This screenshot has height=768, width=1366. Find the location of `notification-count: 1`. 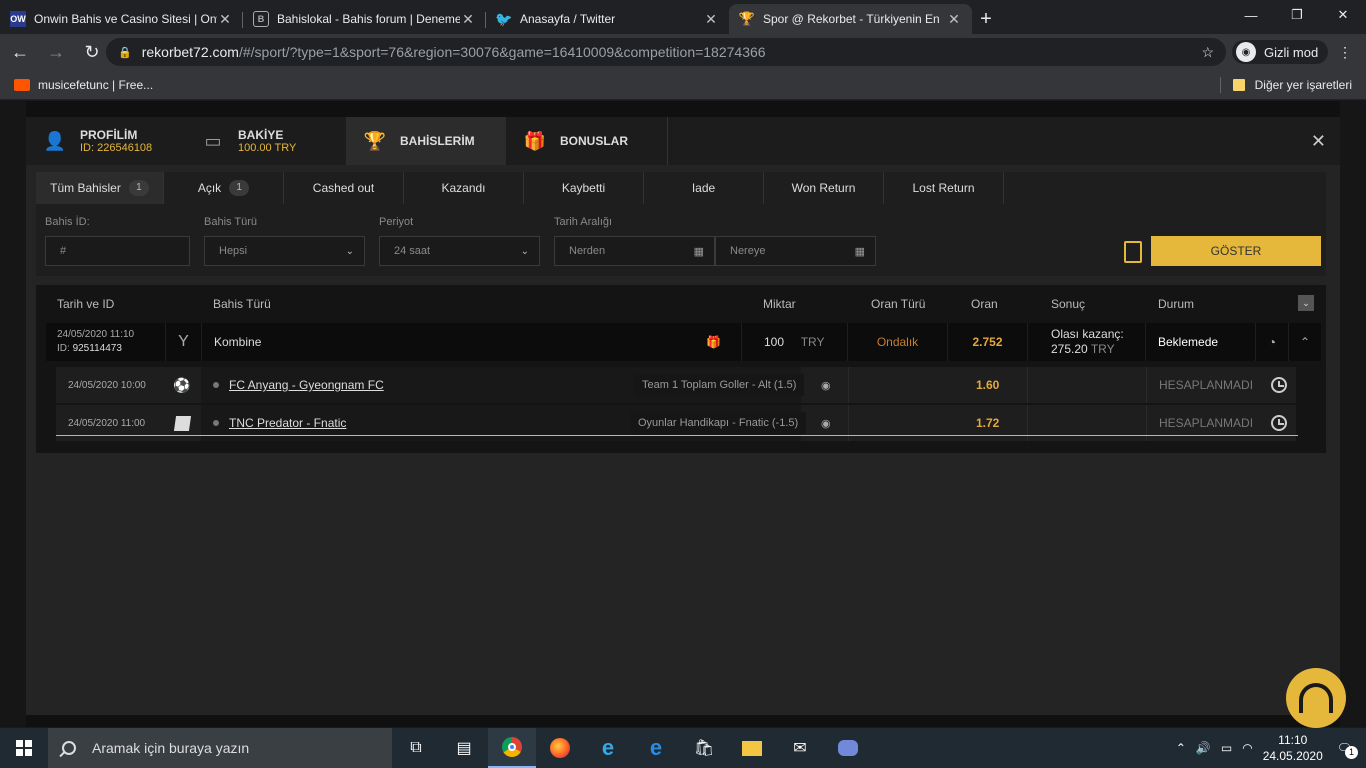

notification-count: 1 is located at coordinates (1351, 752).